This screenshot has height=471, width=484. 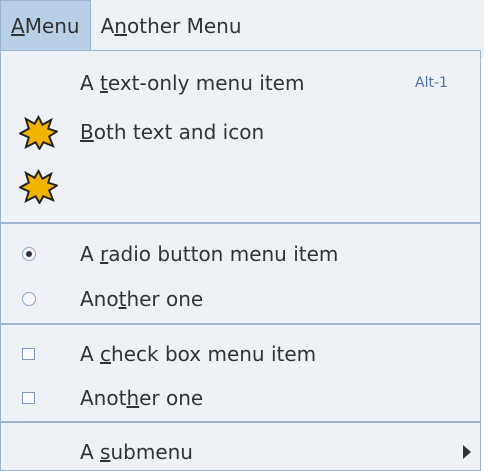 What do you see at coordinates (184, 25) in the screenshot?
I see `another-menu-label: other Menu` at bounding box center [184, 25].